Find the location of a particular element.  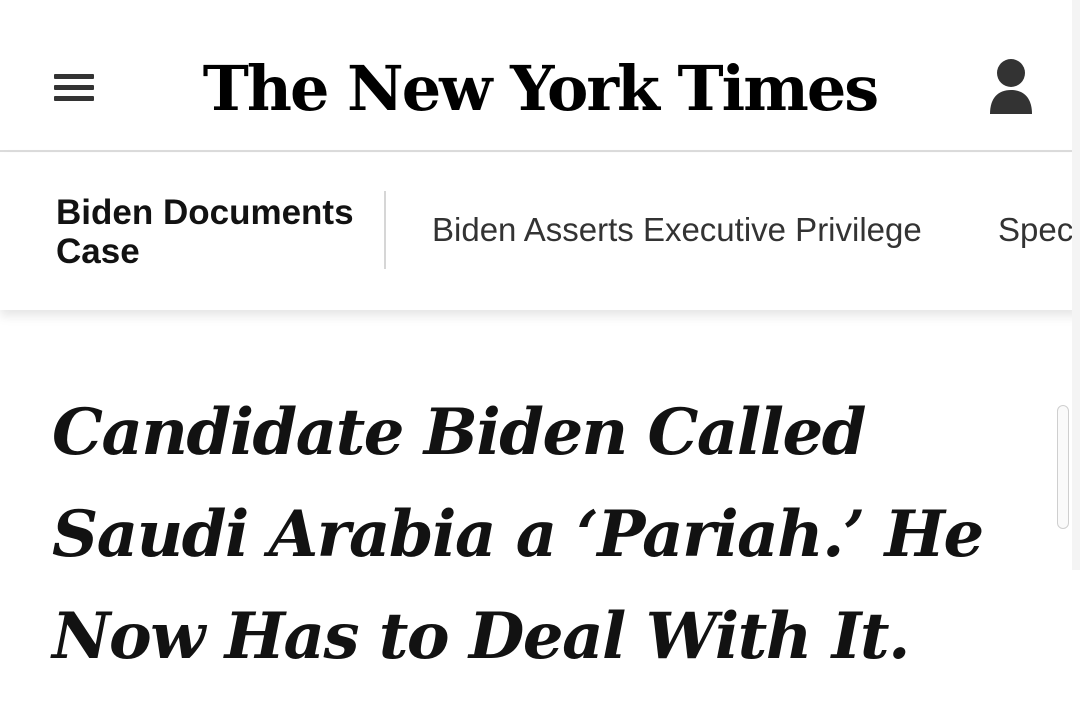

menu-button is located at coordinates (75, 87).